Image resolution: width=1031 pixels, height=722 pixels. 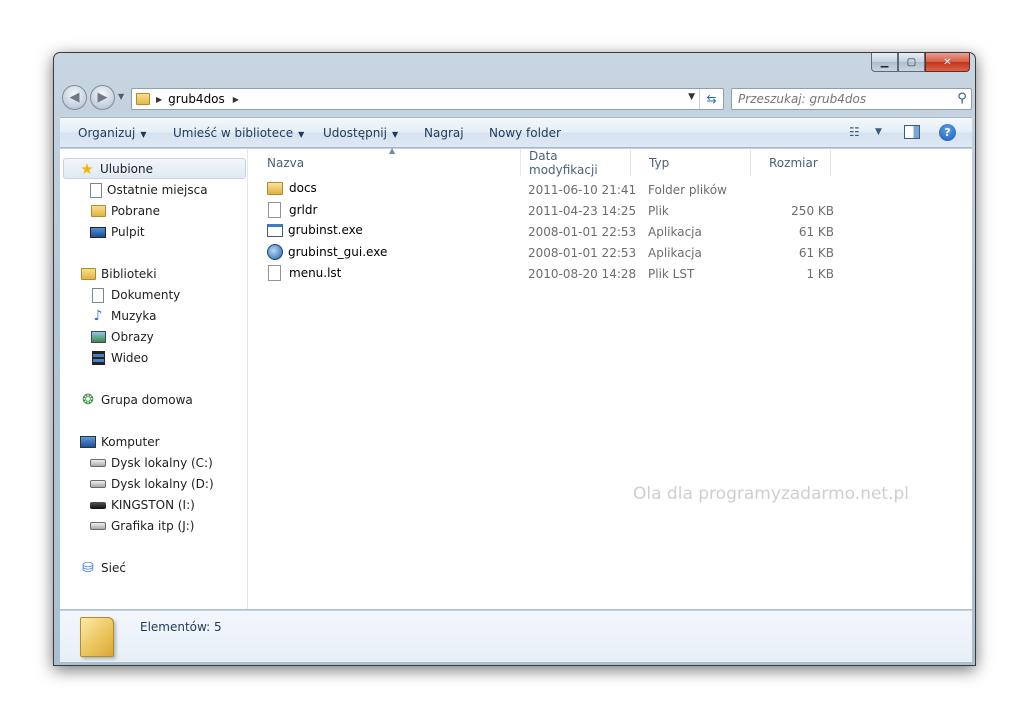 I want to click on address-dropdown-icon: ▼, so click(x=691, y=97).